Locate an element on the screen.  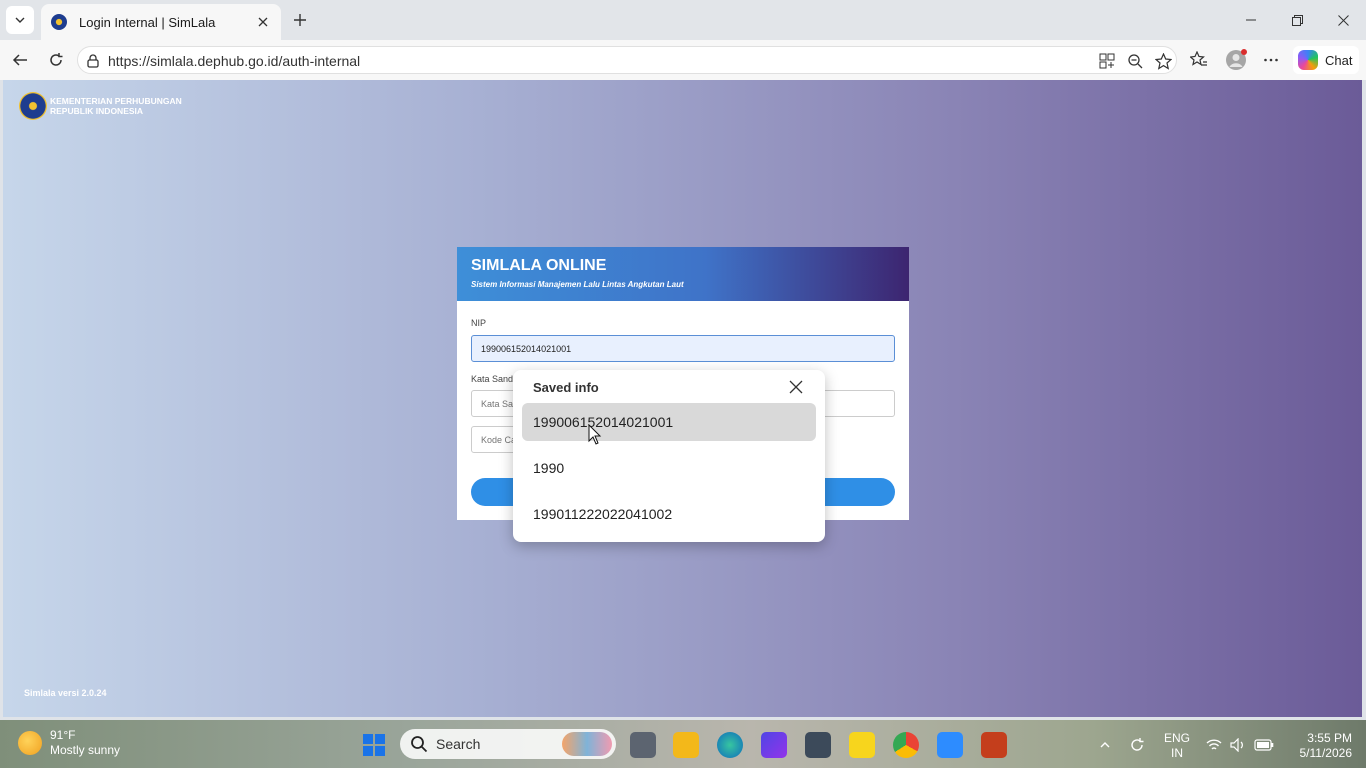
minimize-icon is located at coordinates (1251, 20).